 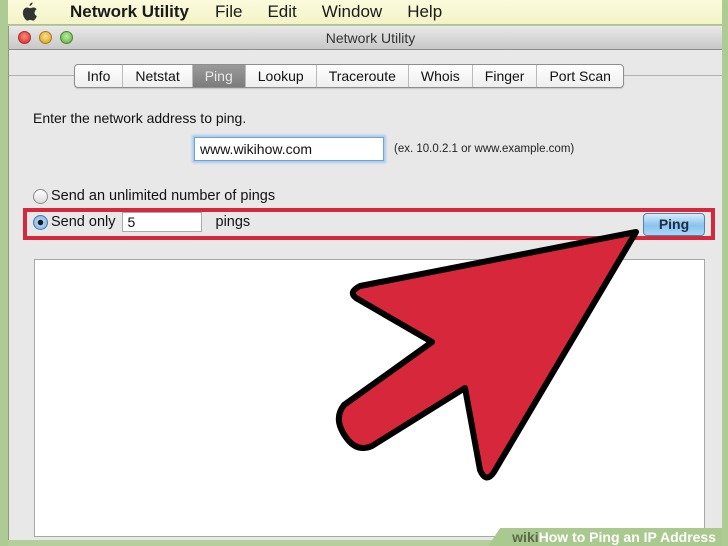 I want to click on limited-pings-radio, so click(x=40, y=222).